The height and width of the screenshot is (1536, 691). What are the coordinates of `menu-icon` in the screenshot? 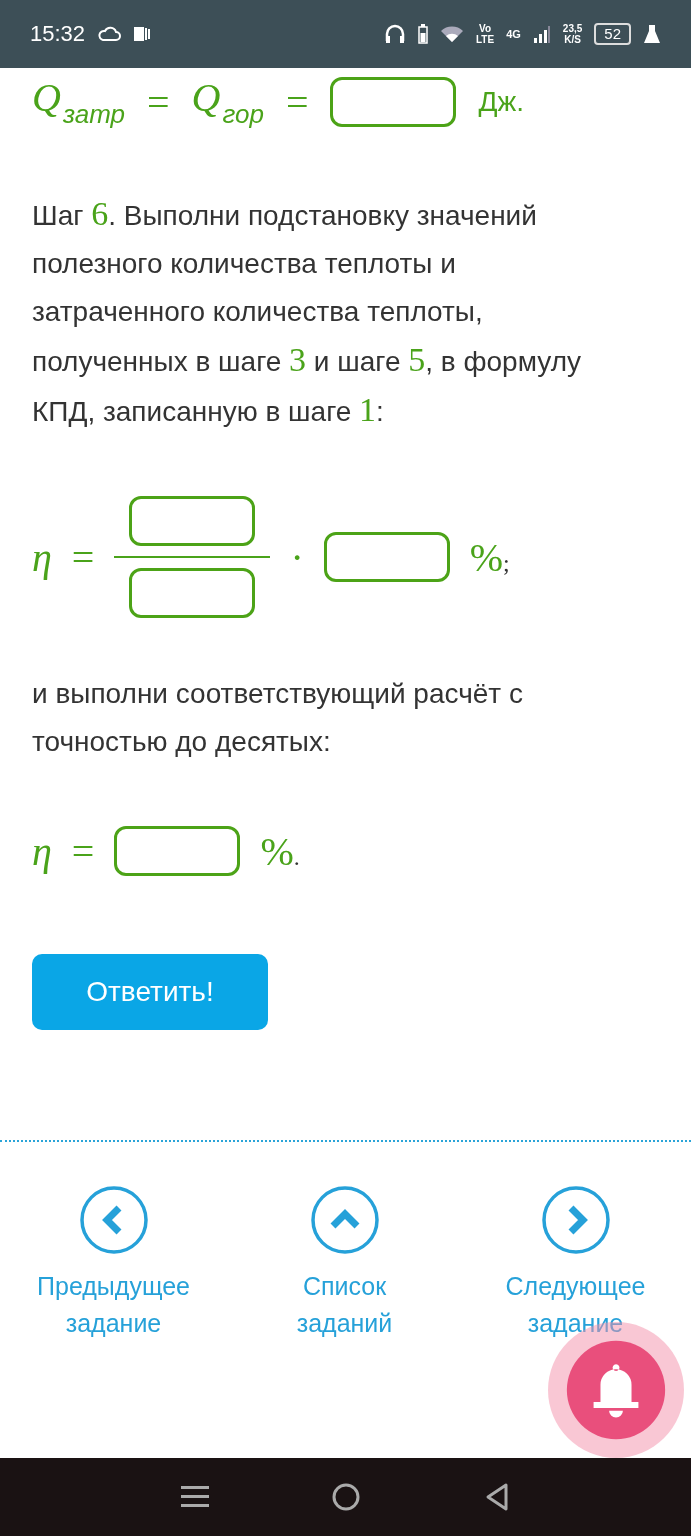 It's located at (195, 1497).